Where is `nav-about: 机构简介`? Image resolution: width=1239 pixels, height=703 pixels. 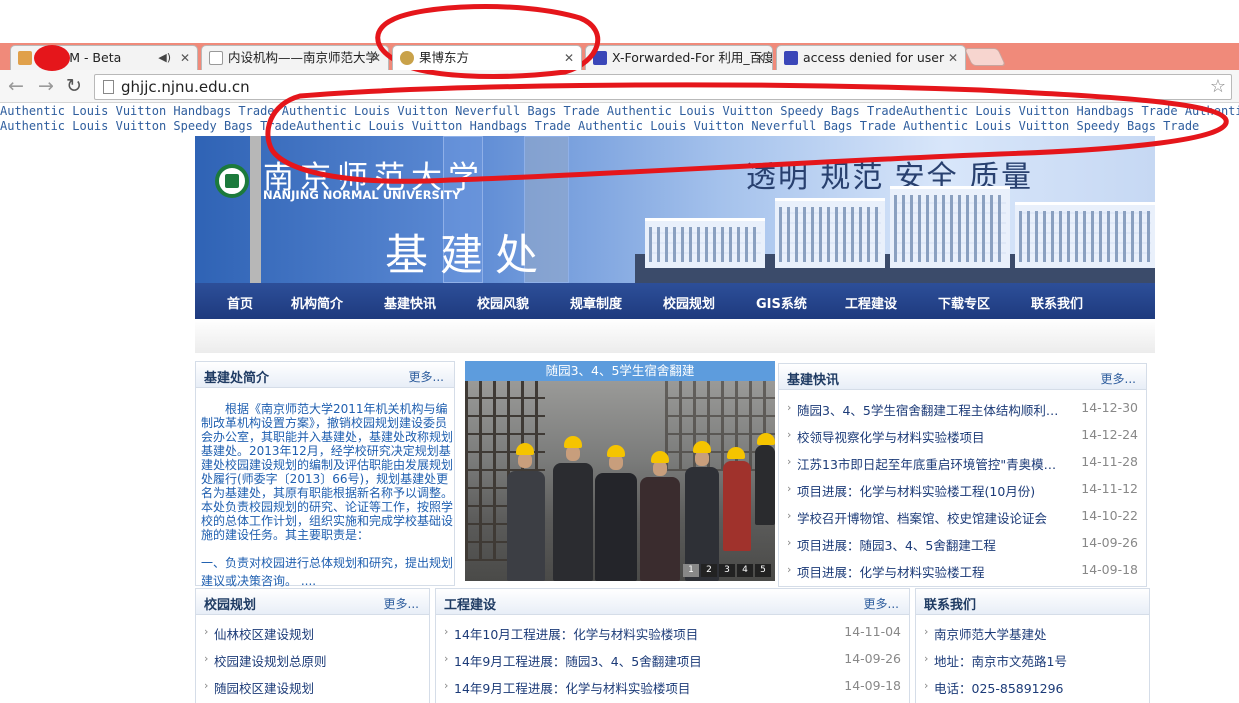 nav-about: 机构简介 is located at coordinates (317, 302).